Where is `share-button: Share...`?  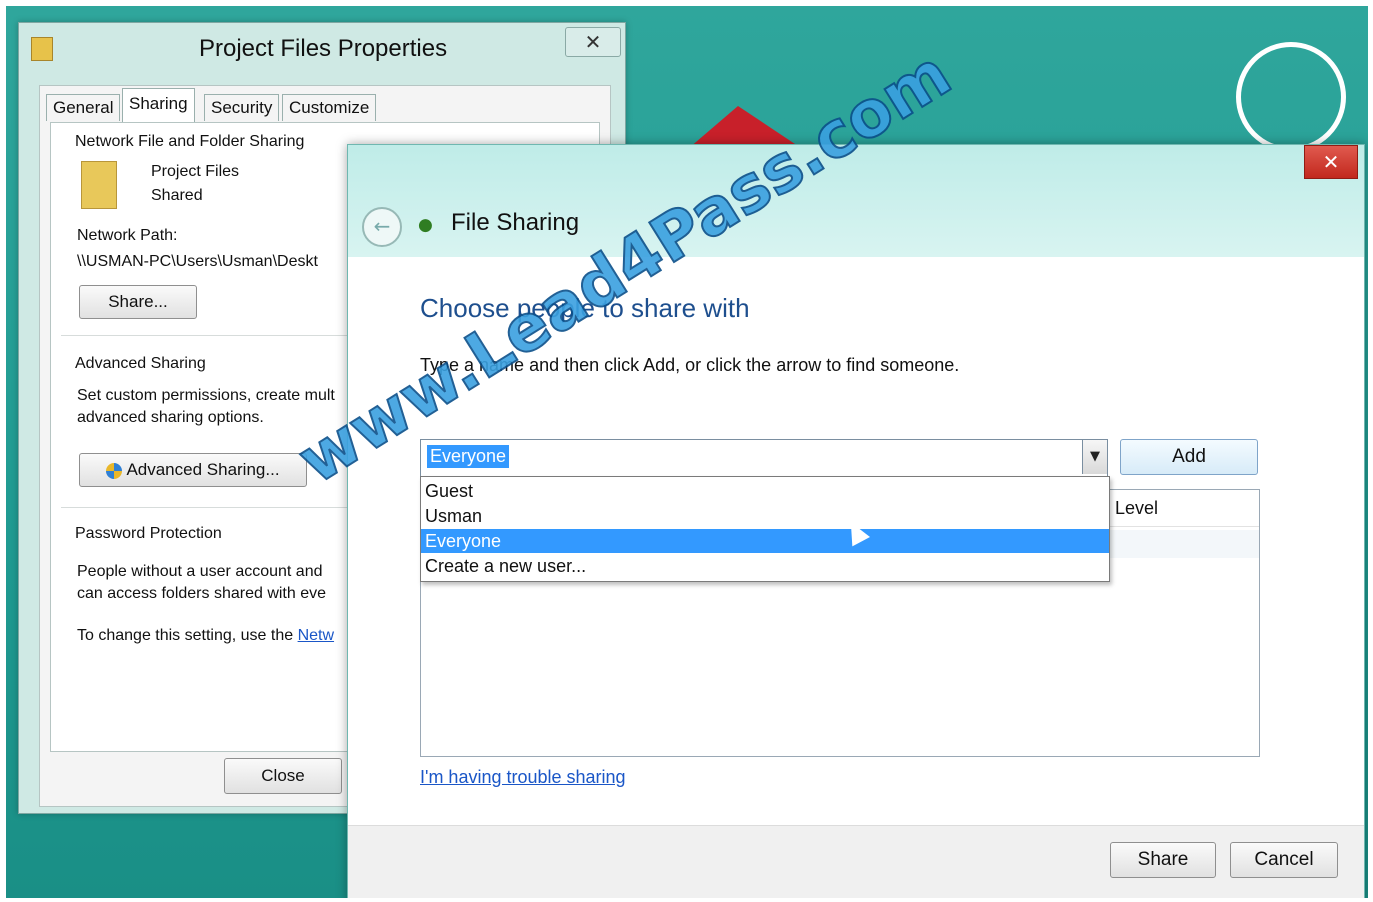
share-button: Share... is located at coordinates (138, 302).